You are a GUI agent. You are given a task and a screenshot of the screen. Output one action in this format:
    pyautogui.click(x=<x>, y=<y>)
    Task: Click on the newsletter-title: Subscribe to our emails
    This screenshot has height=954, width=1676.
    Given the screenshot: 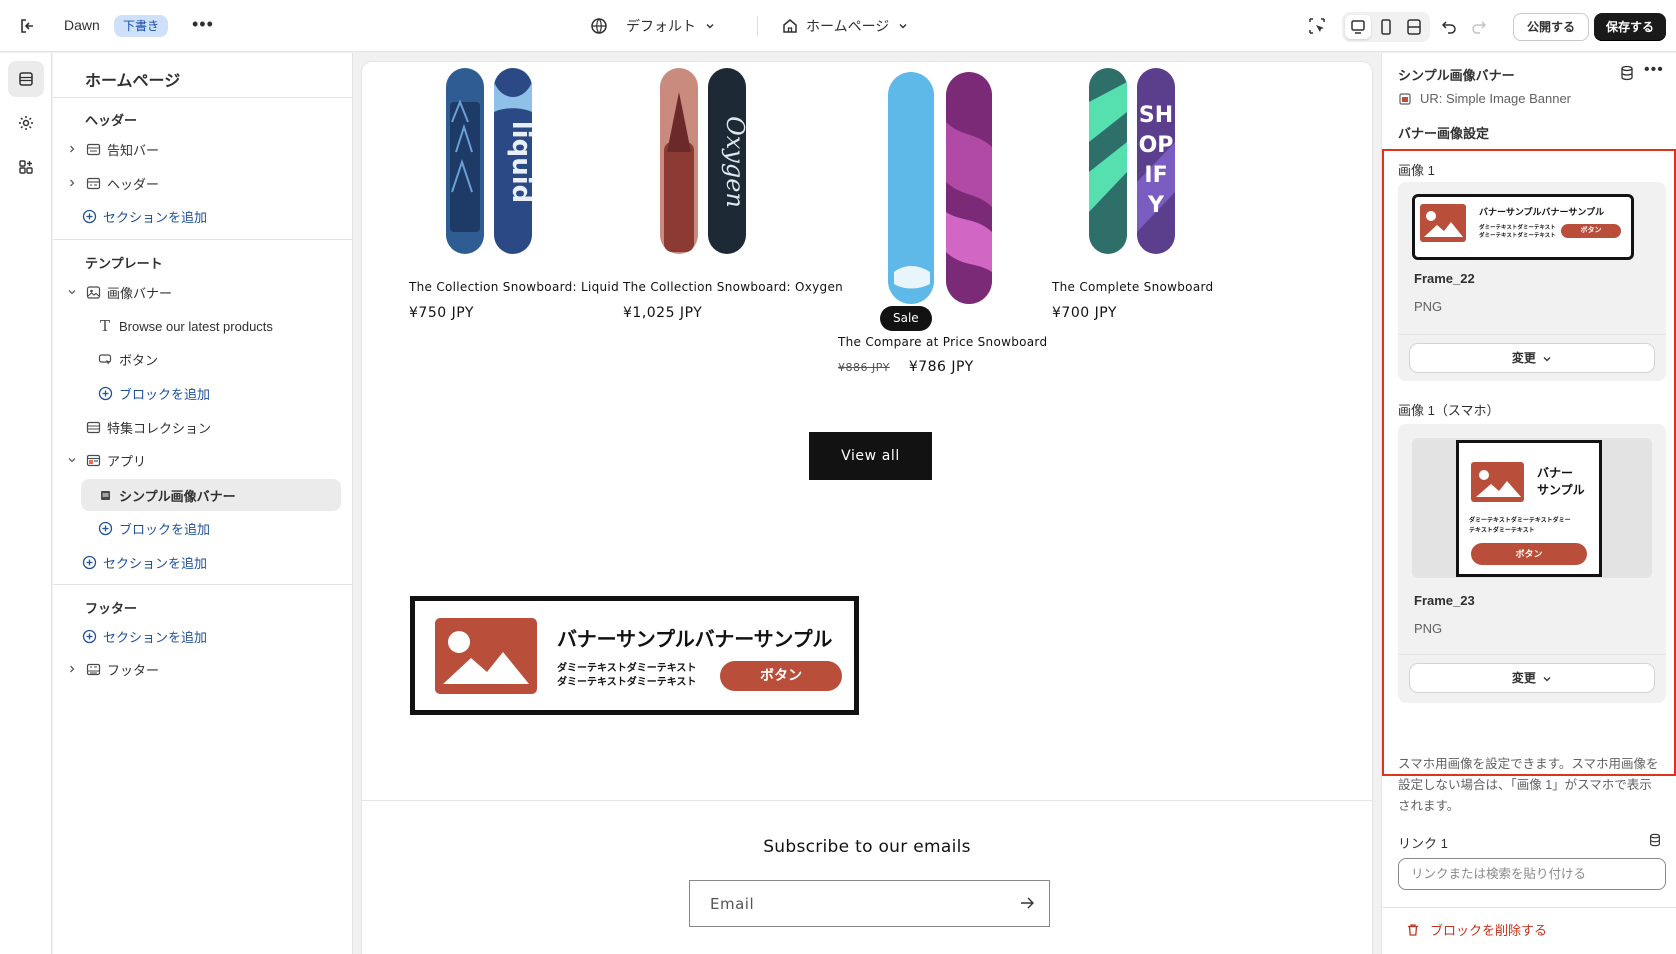 What is the action you would take?
    pyautogui.click(x=867, y=847)
    